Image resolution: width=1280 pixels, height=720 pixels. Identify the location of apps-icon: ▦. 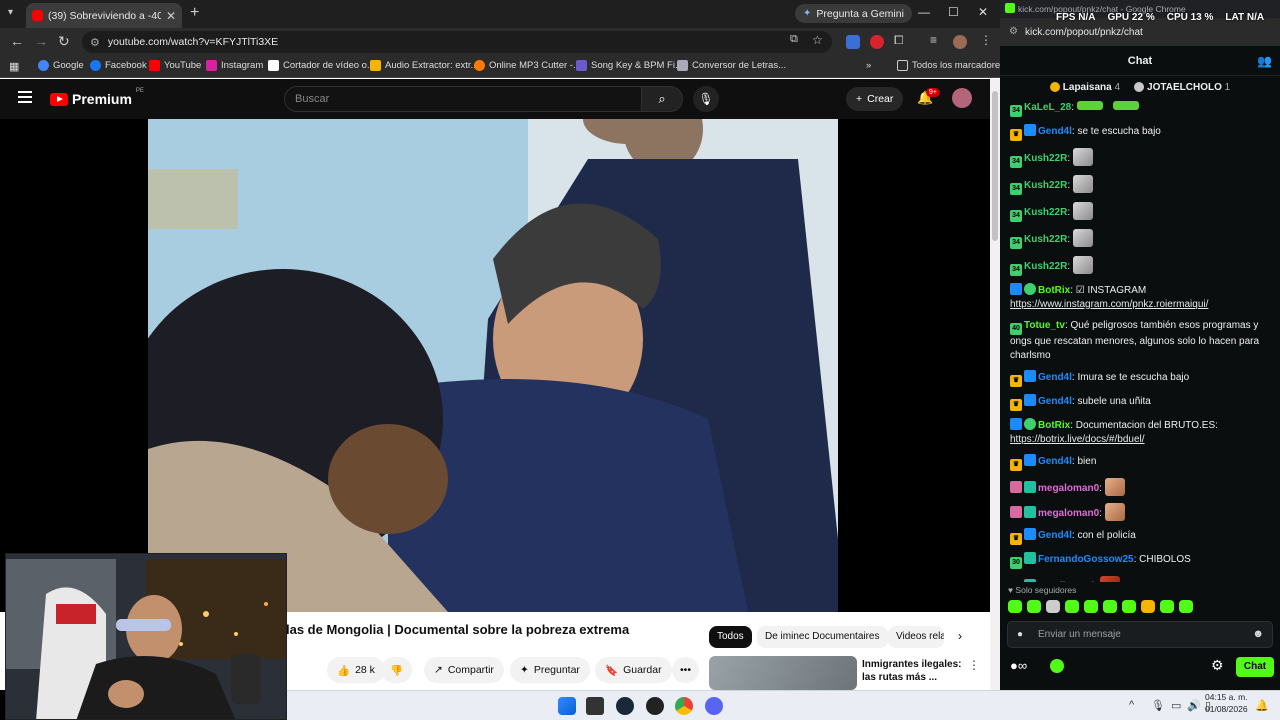
(14, 66).